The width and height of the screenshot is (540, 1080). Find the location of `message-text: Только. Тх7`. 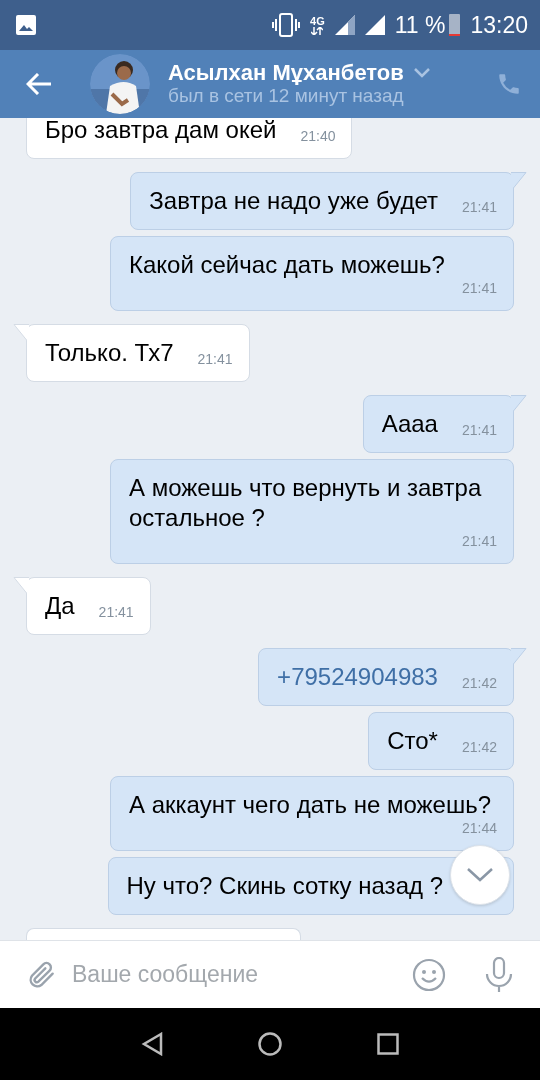

message-text: Только. Тх7 is located at coordinates (109, 353).